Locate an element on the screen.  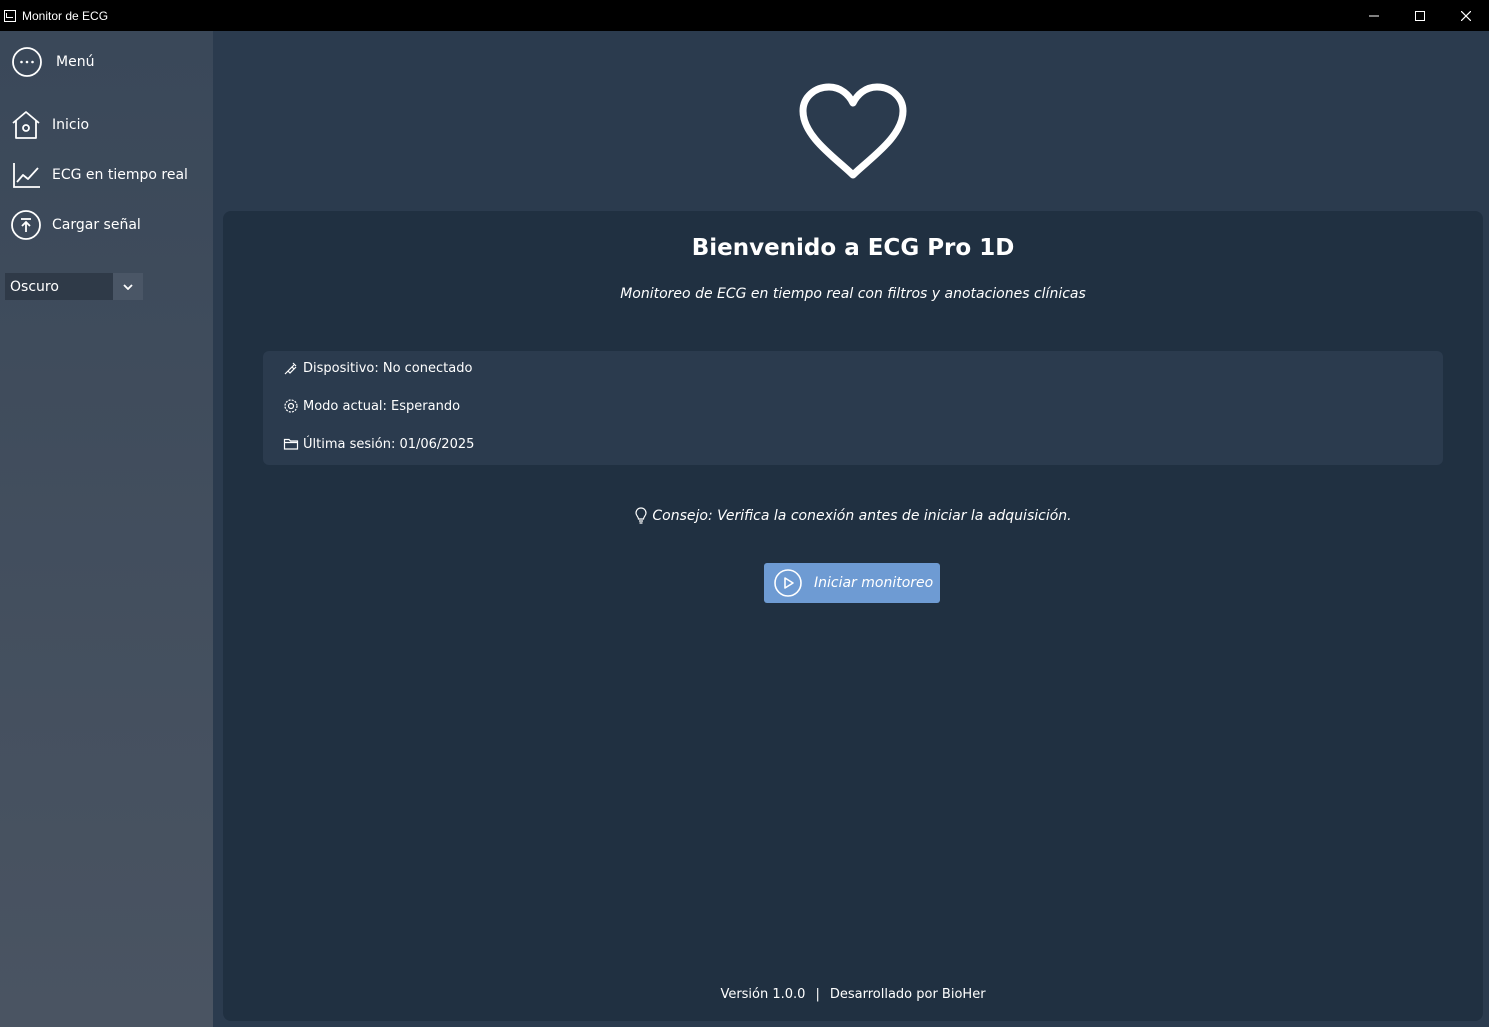
lightbulb-icon is located at coordinates (641, 515).